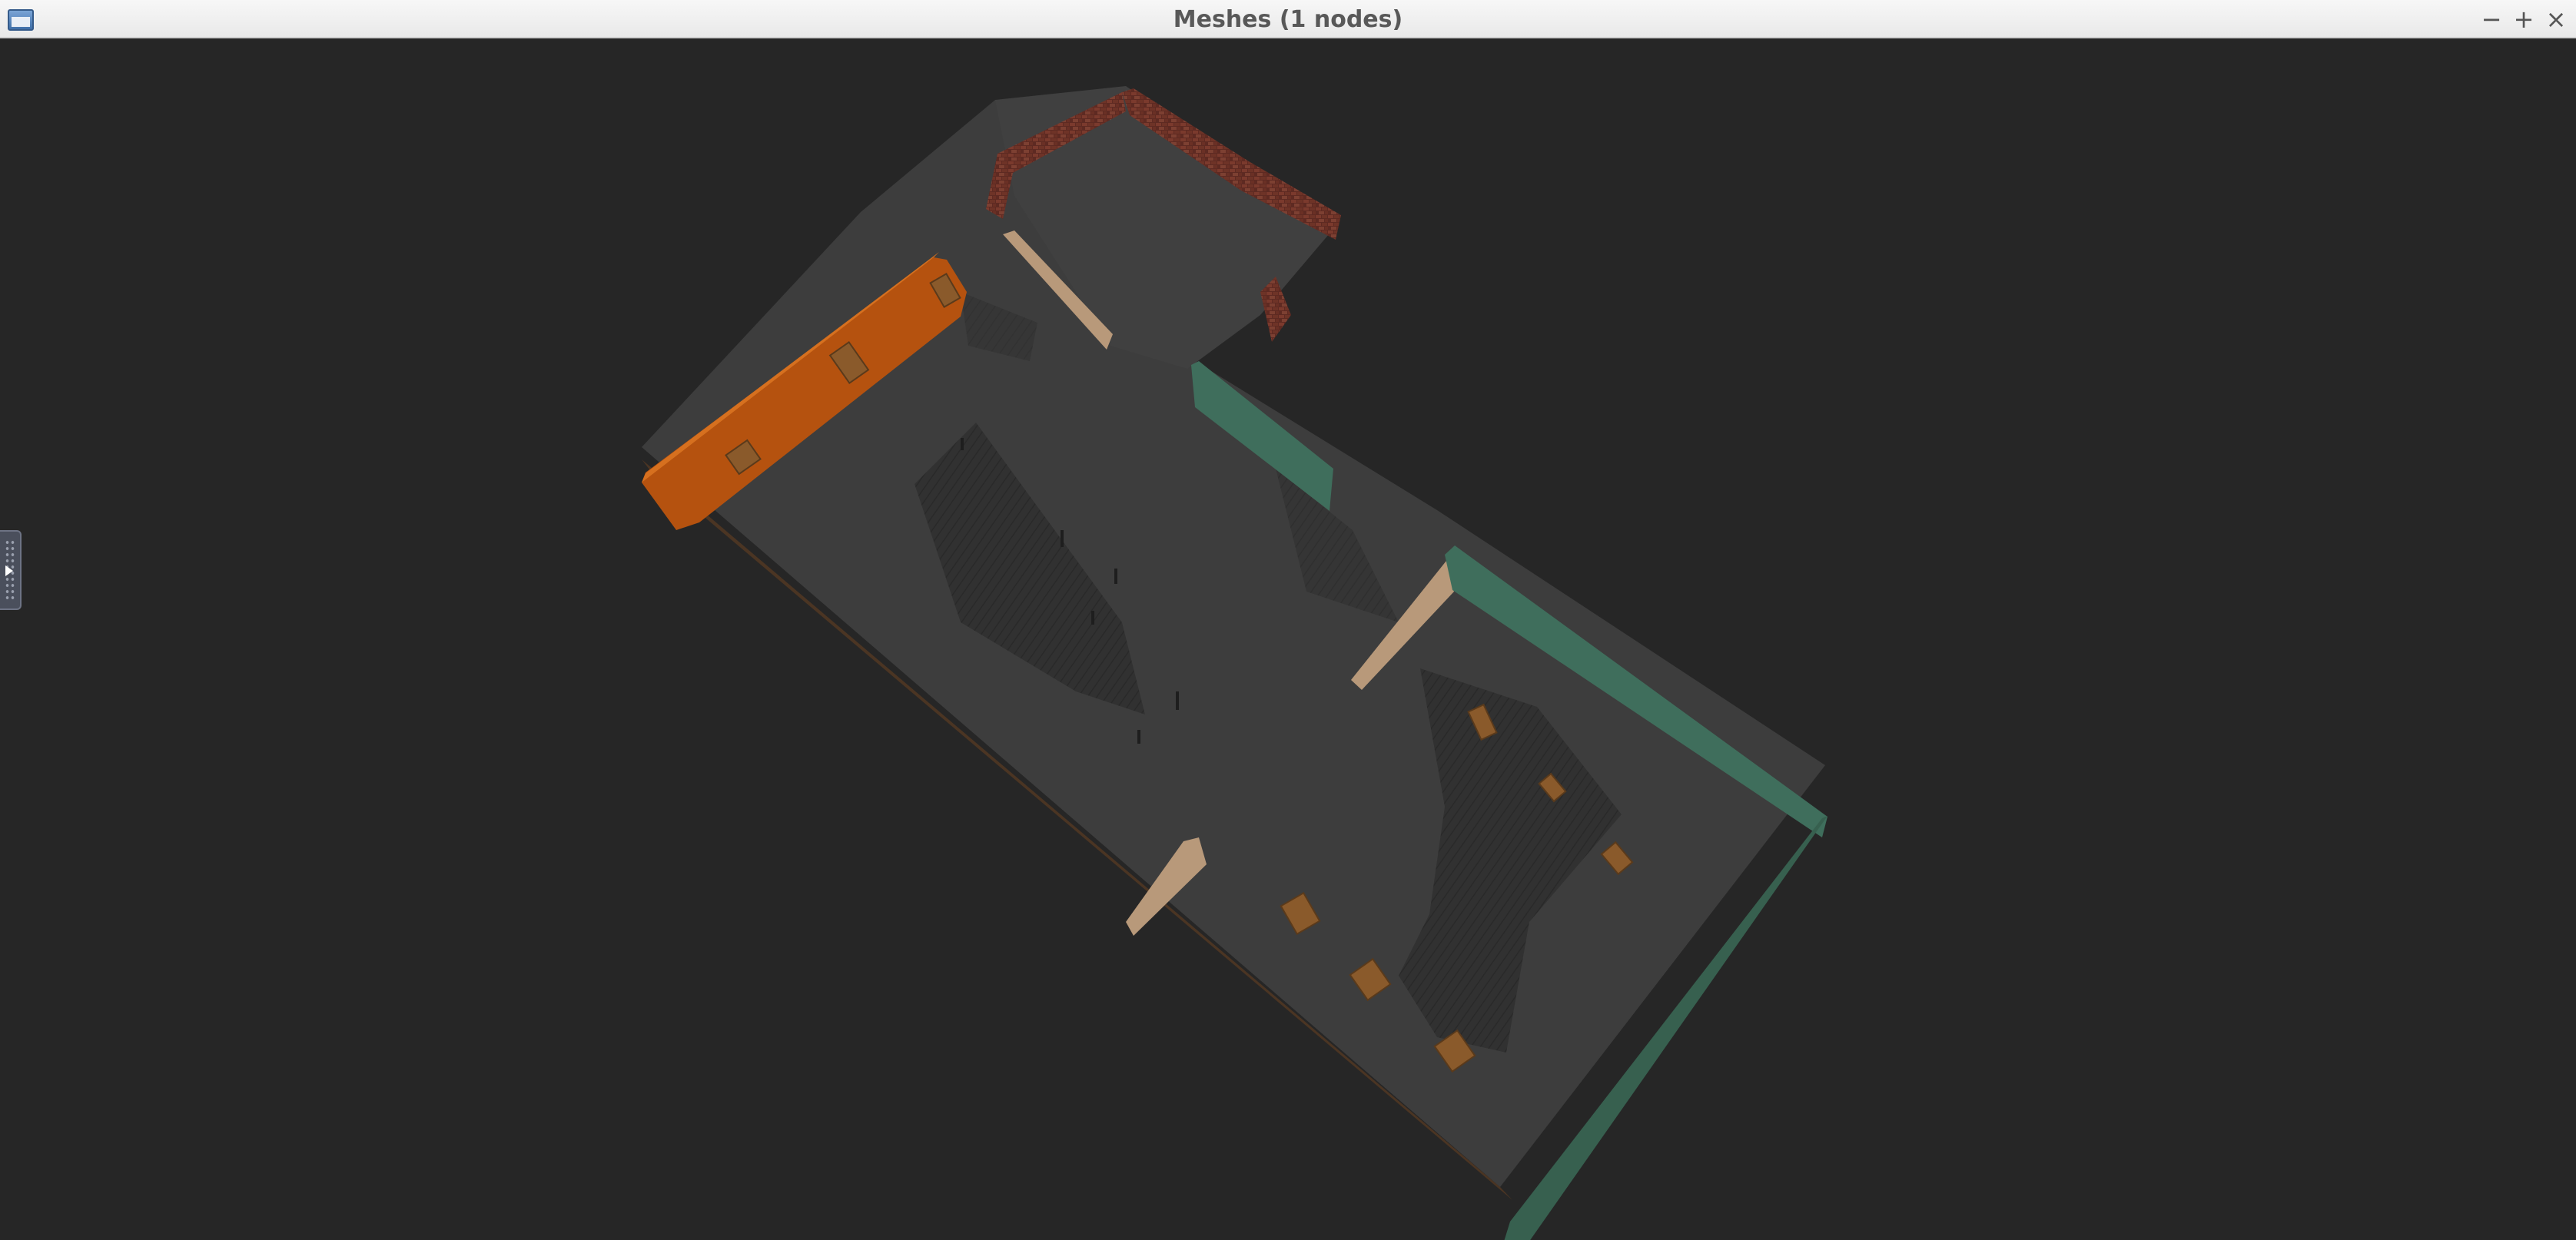 The height and width of the screenshot is (1240, 2576). What do you see at coordinates (2491, 19) in the screenshot?
I see `minimize-button: −` at bounding box center [2491, 19].